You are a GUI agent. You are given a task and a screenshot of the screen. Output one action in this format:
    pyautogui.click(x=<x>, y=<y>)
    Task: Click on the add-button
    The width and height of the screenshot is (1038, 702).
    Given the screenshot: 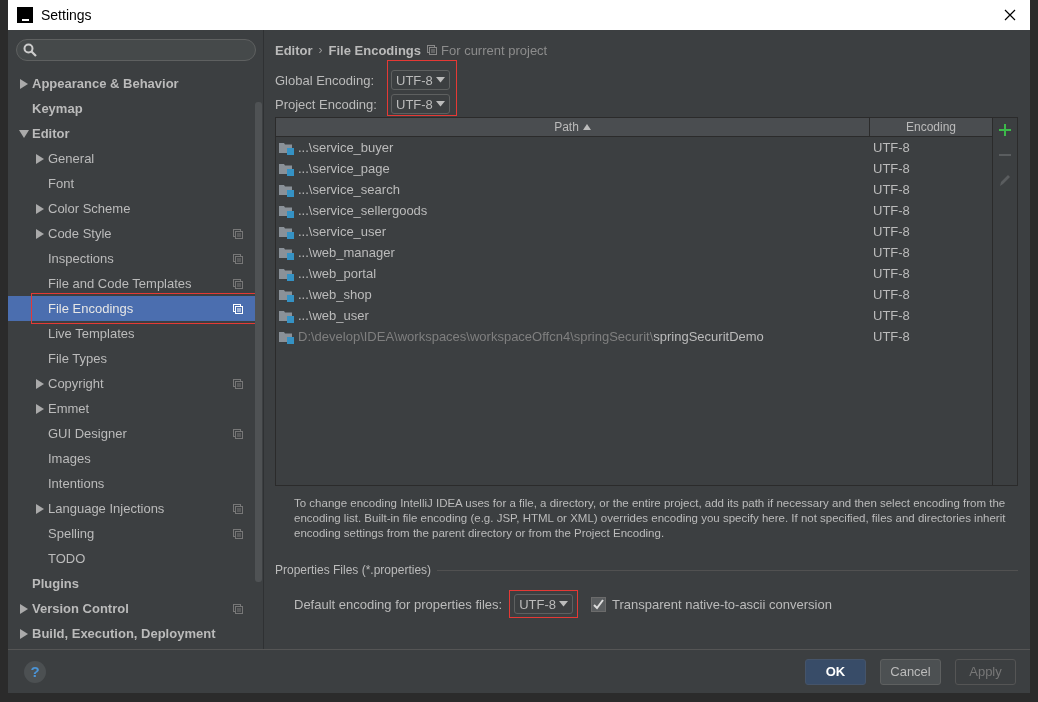 What is the action you would take?
    pyautogui.click(x=1005, y=130)
    